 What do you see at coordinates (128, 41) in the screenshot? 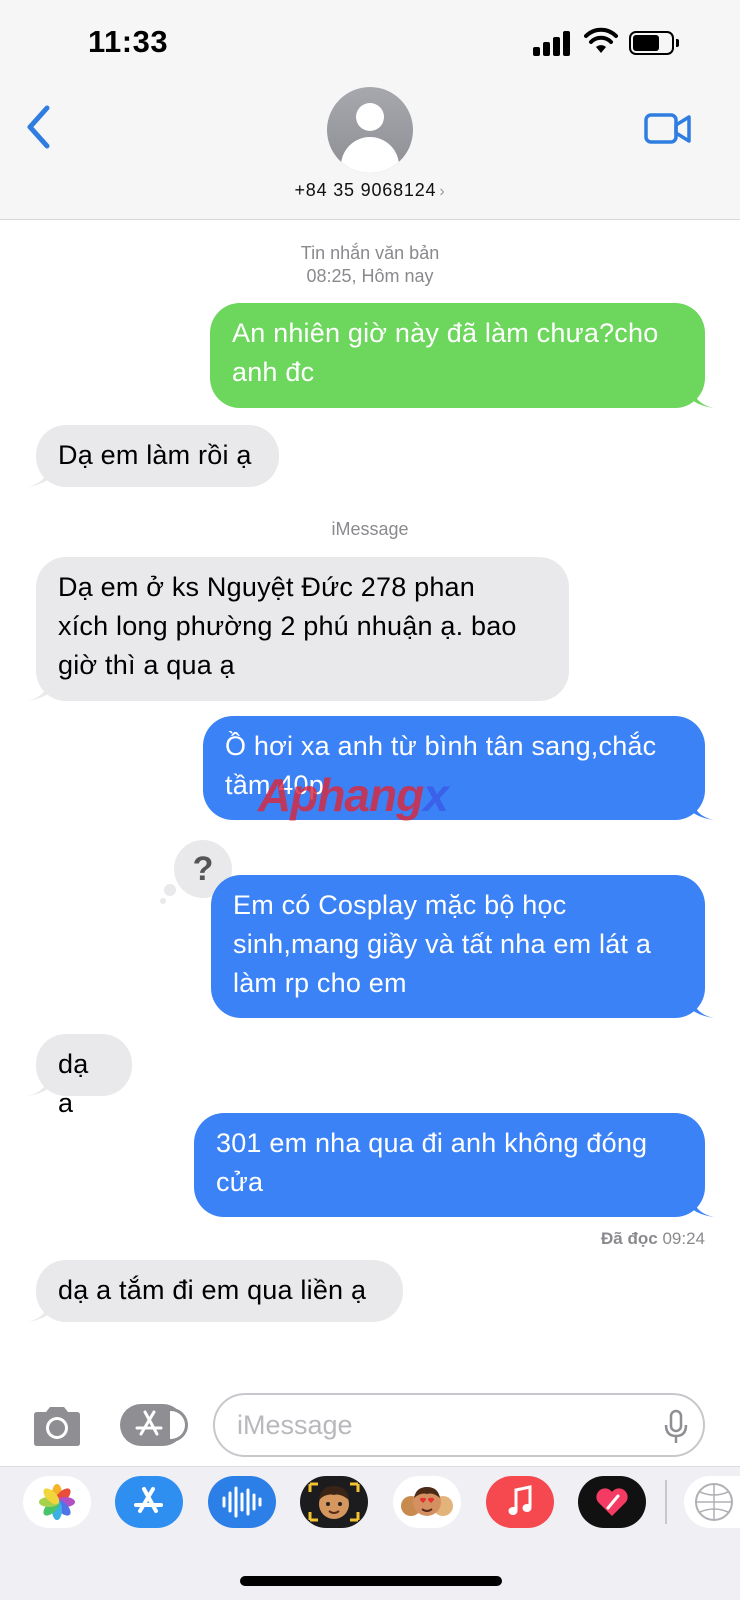
I see `status-time: 11:33` at bounding box center [128, 41].